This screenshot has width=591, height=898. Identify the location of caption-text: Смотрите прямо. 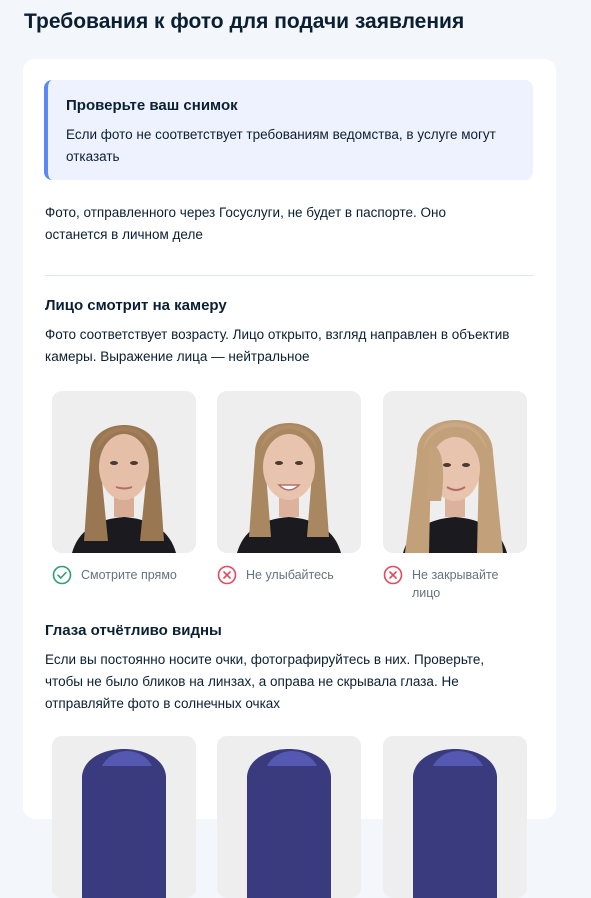
(129, 575).